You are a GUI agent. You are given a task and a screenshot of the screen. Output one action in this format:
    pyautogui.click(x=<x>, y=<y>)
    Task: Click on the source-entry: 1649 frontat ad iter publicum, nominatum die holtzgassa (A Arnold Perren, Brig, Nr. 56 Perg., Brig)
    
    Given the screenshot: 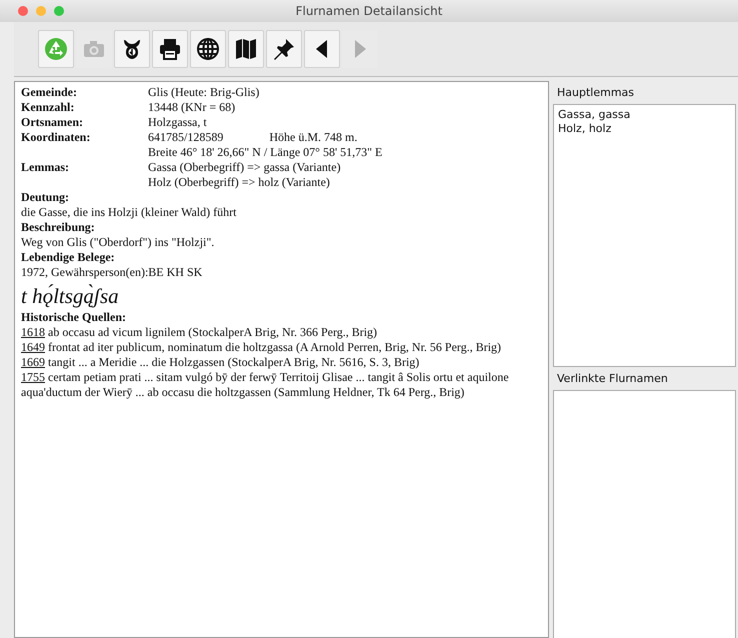 What is the action you would take?
    pyautogui.click(x=261, y=347)
    